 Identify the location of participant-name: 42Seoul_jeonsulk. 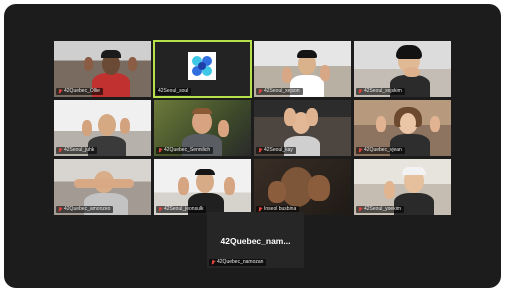
(184, 209).